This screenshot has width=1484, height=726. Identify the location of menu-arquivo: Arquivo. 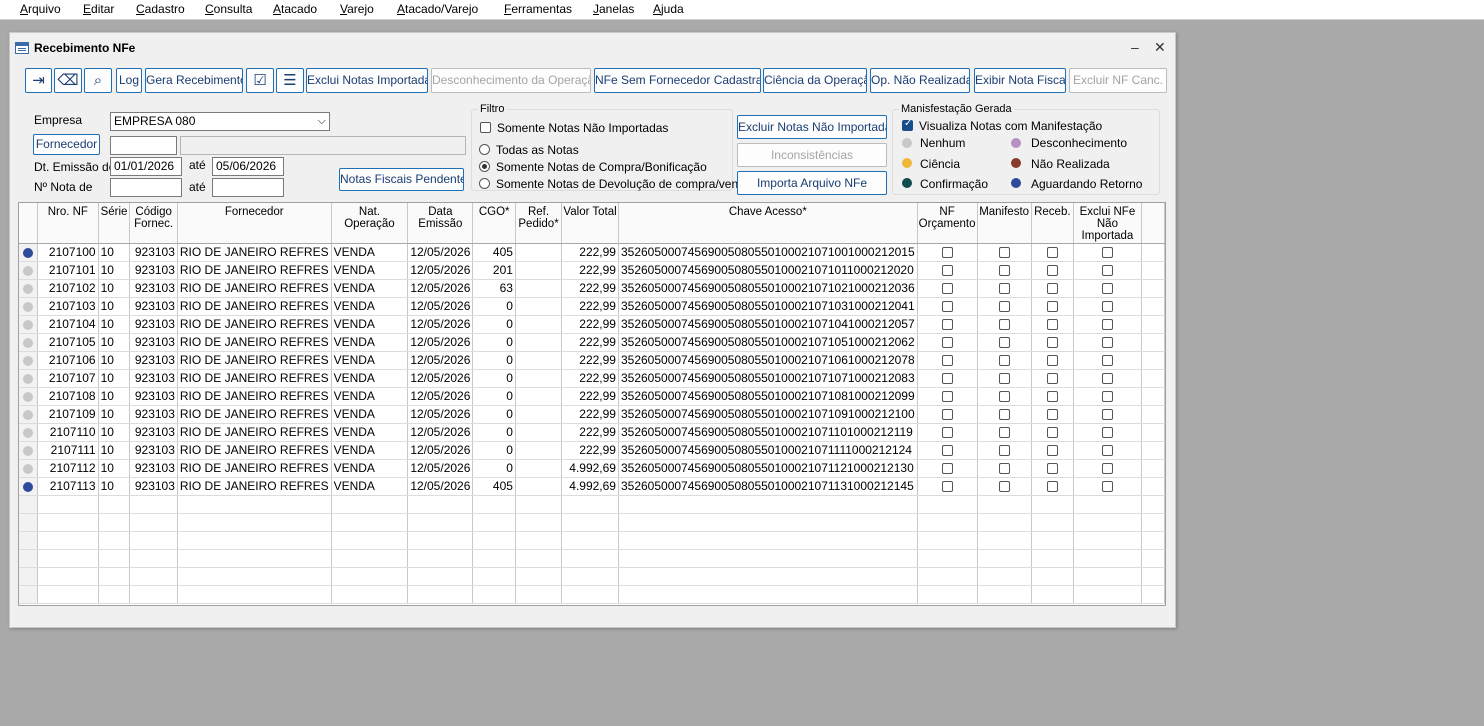
(40, 9).